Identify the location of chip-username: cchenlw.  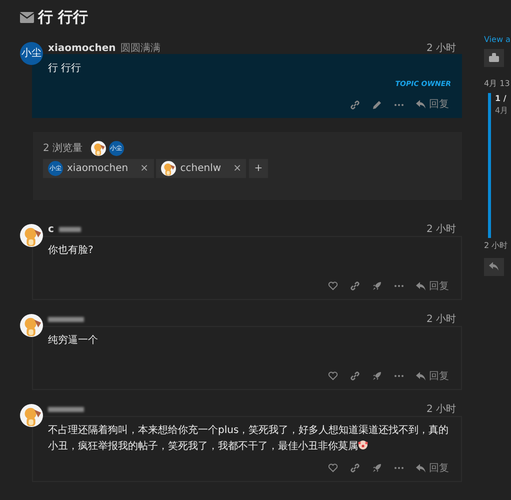
(201, 169).